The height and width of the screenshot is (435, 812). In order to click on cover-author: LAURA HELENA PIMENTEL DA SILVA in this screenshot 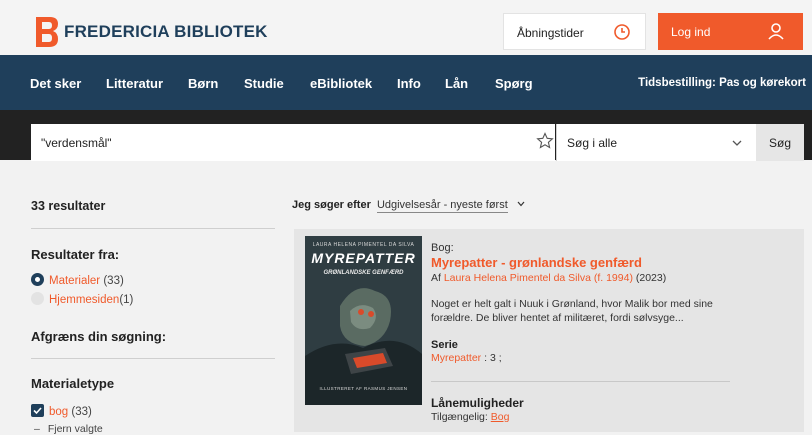, I will do `click(363, 245)`.